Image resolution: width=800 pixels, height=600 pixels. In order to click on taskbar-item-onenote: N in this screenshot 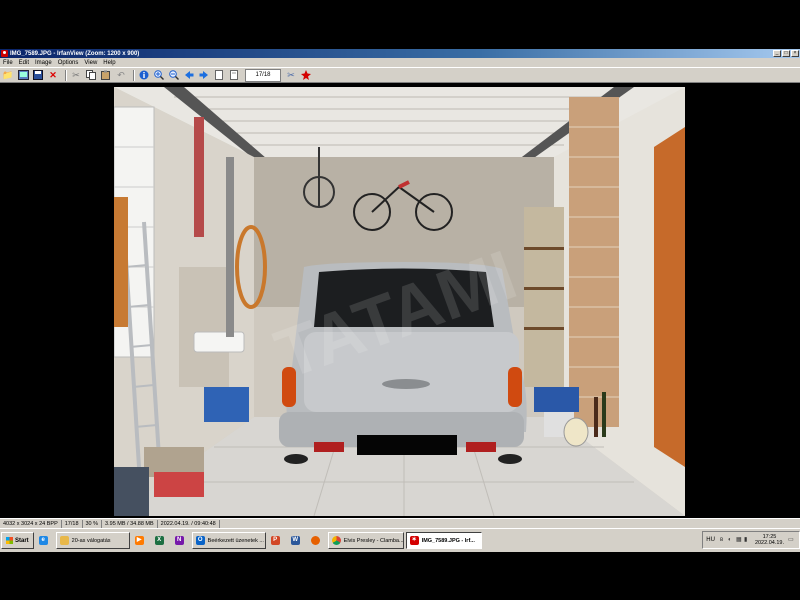, I will do `click(181, 540)`.